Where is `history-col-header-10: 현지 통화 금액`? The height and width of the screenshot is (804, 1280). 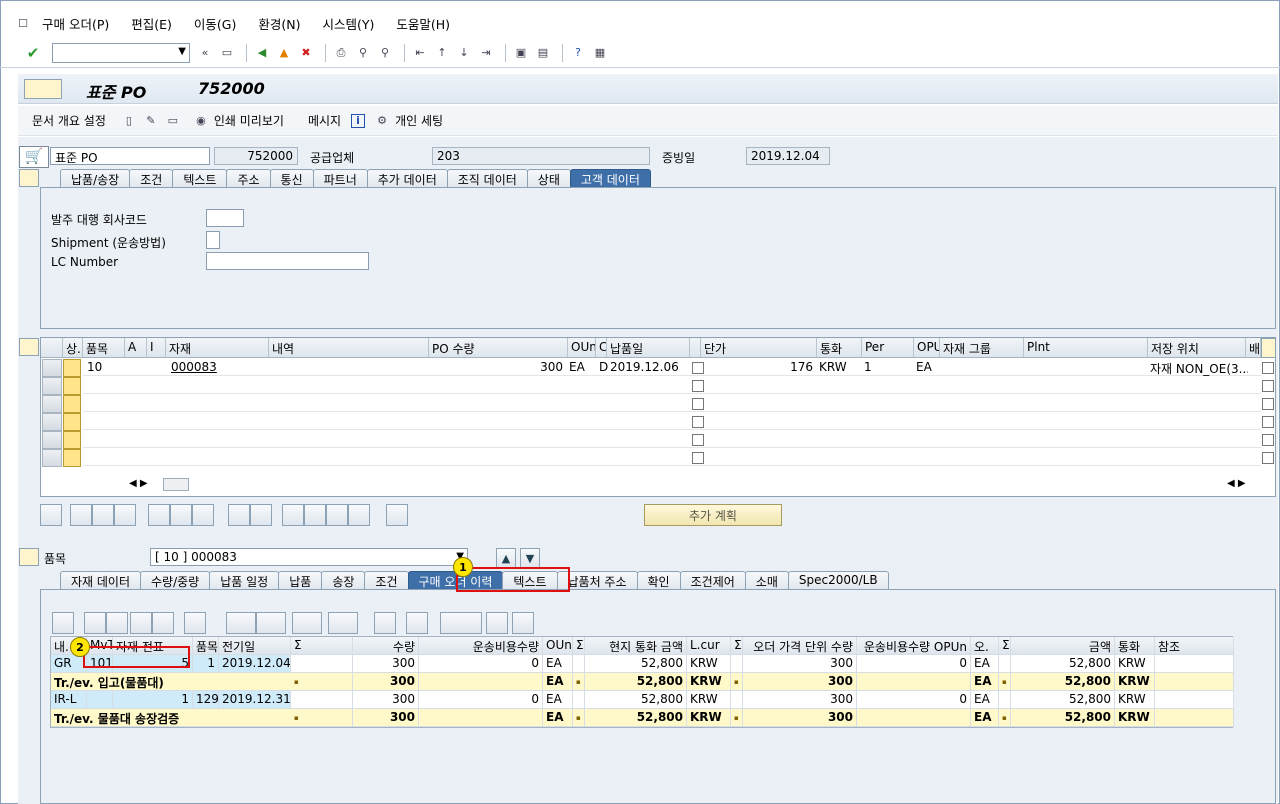
history-col-header-10: 현지 통화 금액 is located at coordinates (636, 646).